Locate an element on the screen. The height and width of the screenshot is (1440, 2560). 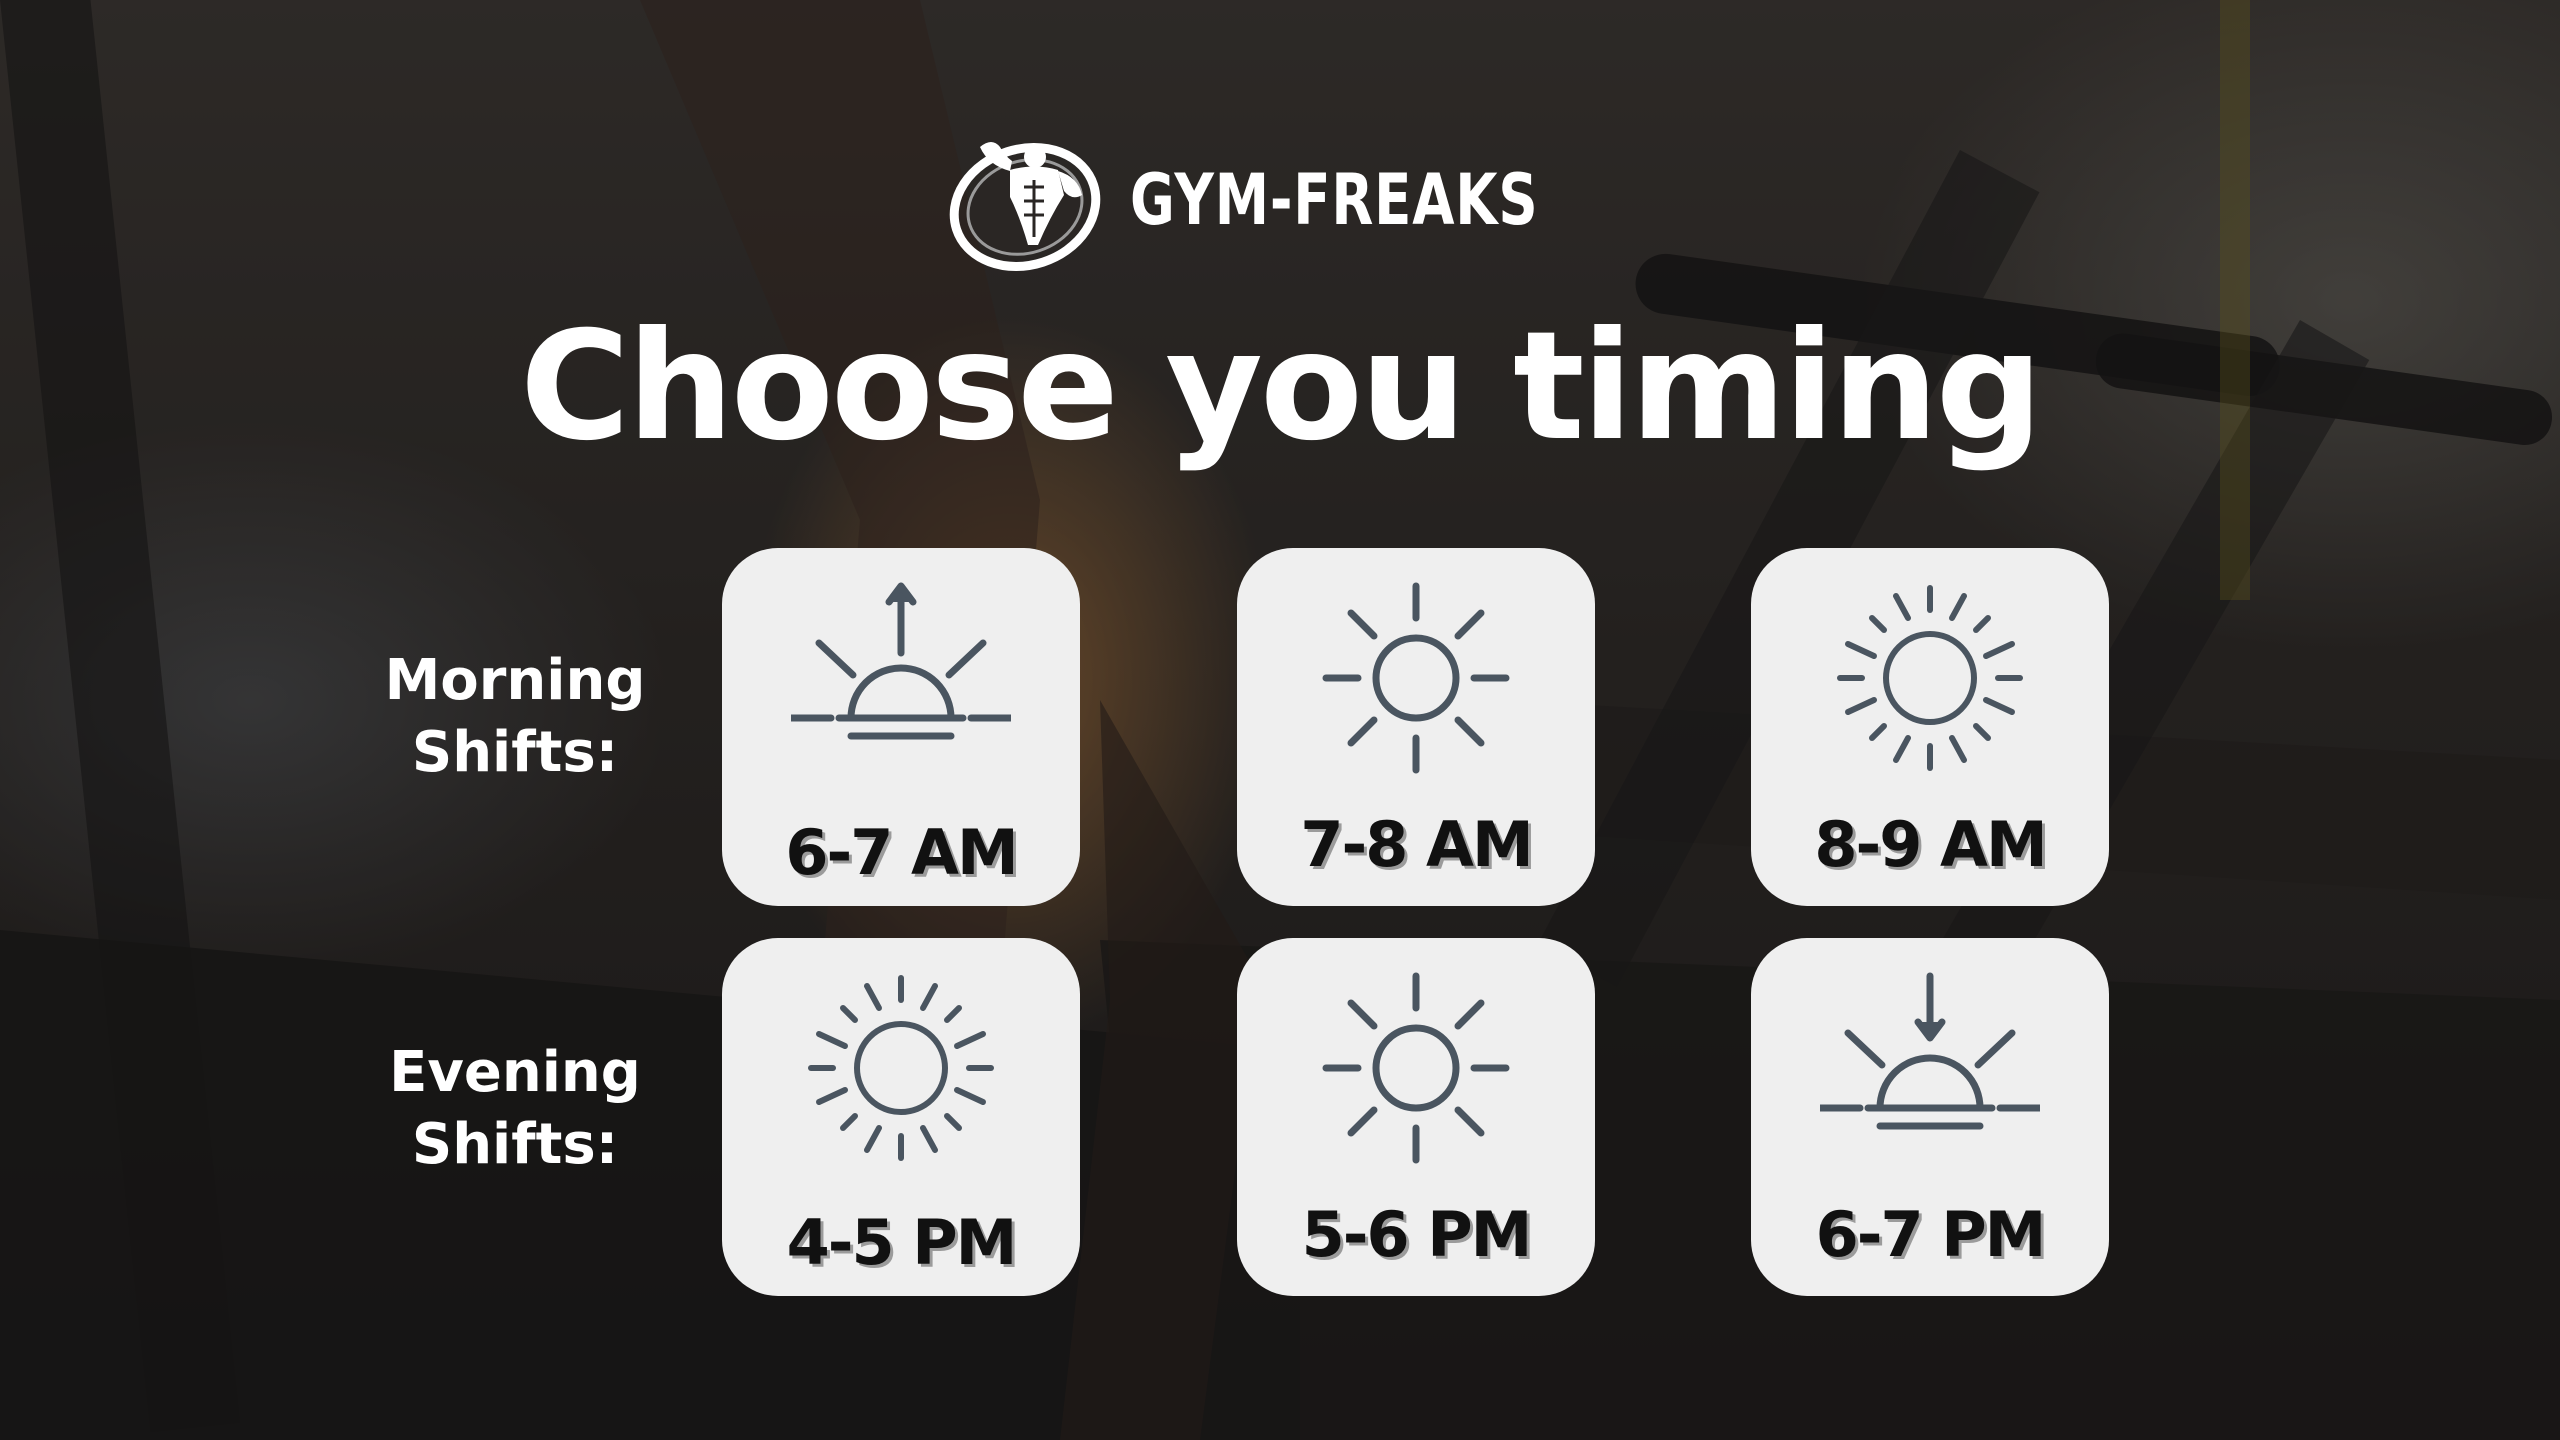
slot-morning-8-9am: 8-9 AM is located at coordinates (1930, 727).